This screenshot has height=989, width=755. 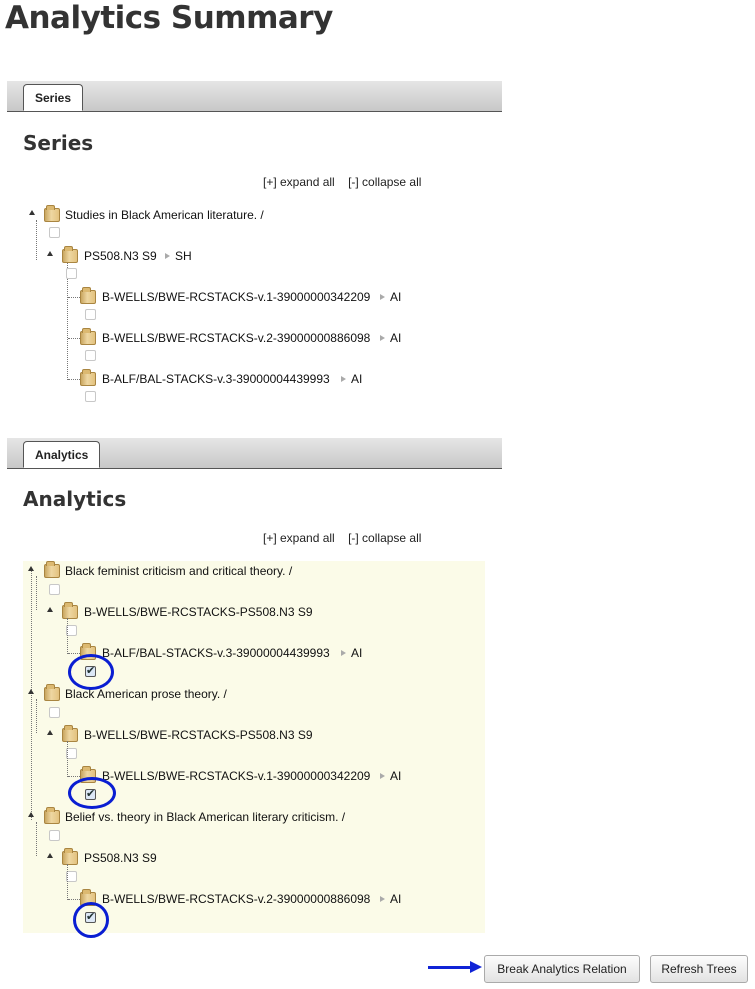 I want to click on tab-series: Series, so click(x=53, y=97).